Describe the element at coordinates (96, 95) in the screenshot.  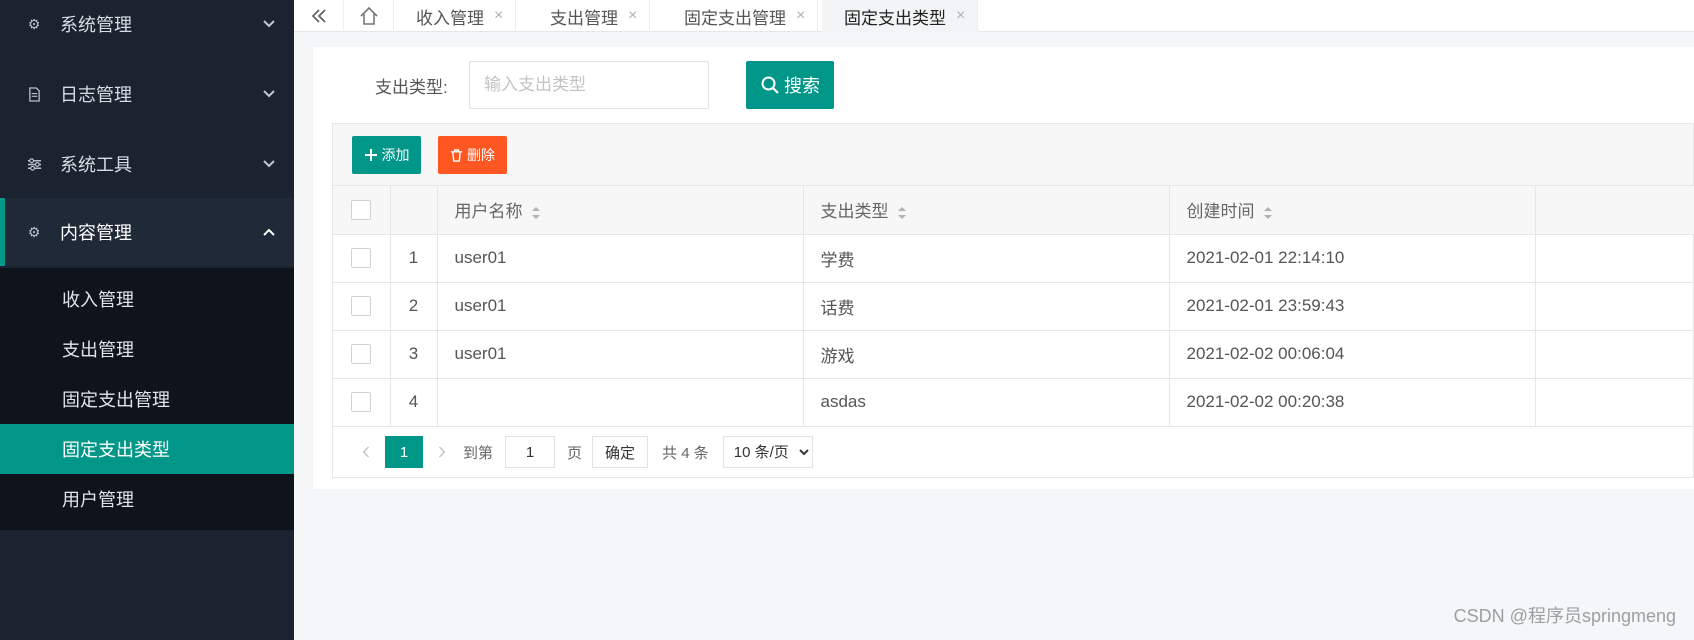
I see `menu-label: 日志管理` at that location.